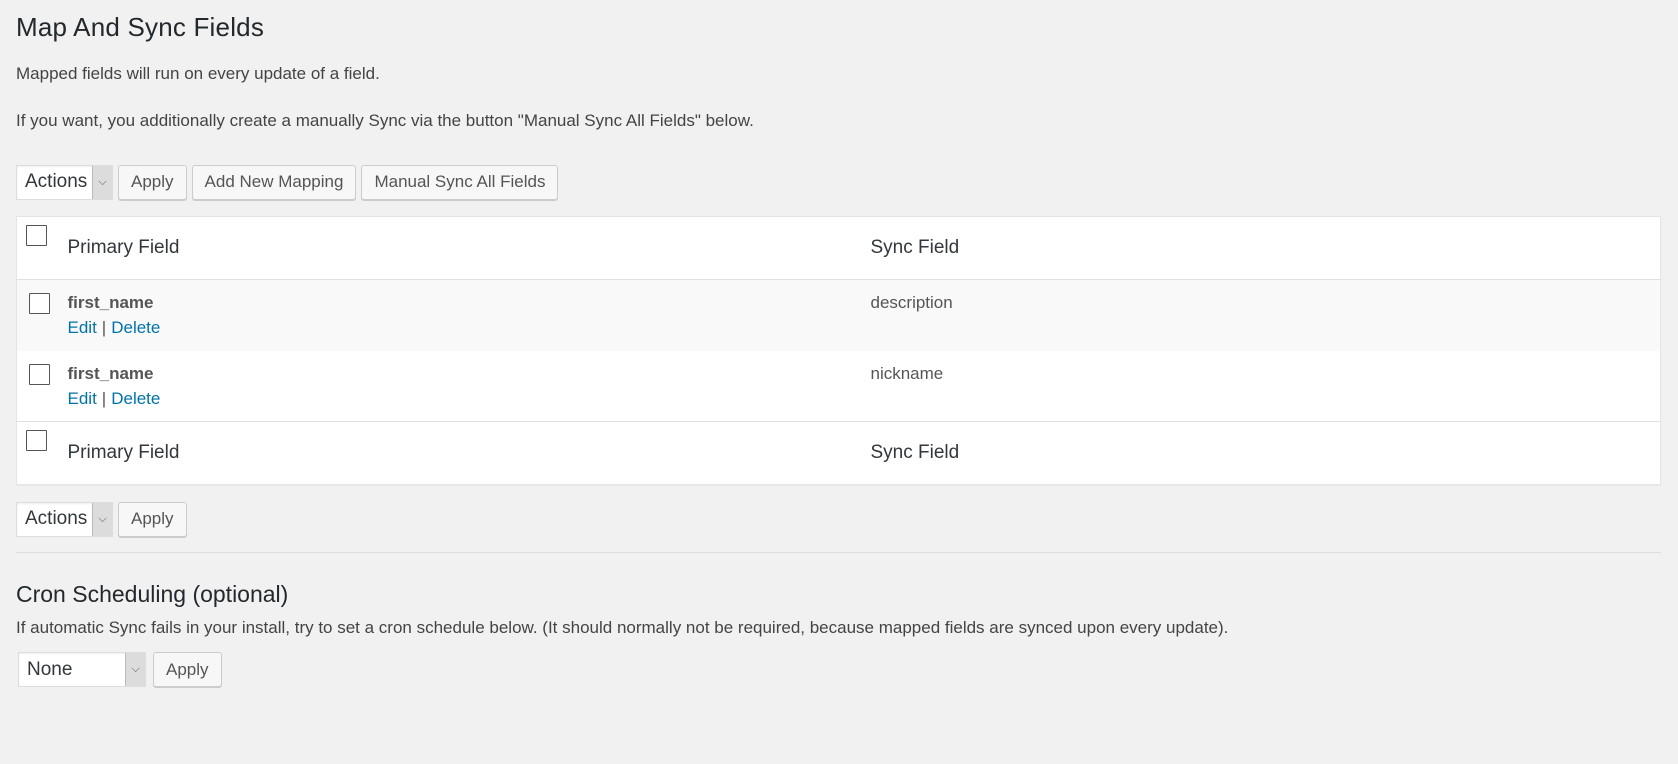  What do you see at coordinates (468, 248) in the screenshot?
I see `column-header-primary-field: Primary Field` at bounding box center [468, 248].